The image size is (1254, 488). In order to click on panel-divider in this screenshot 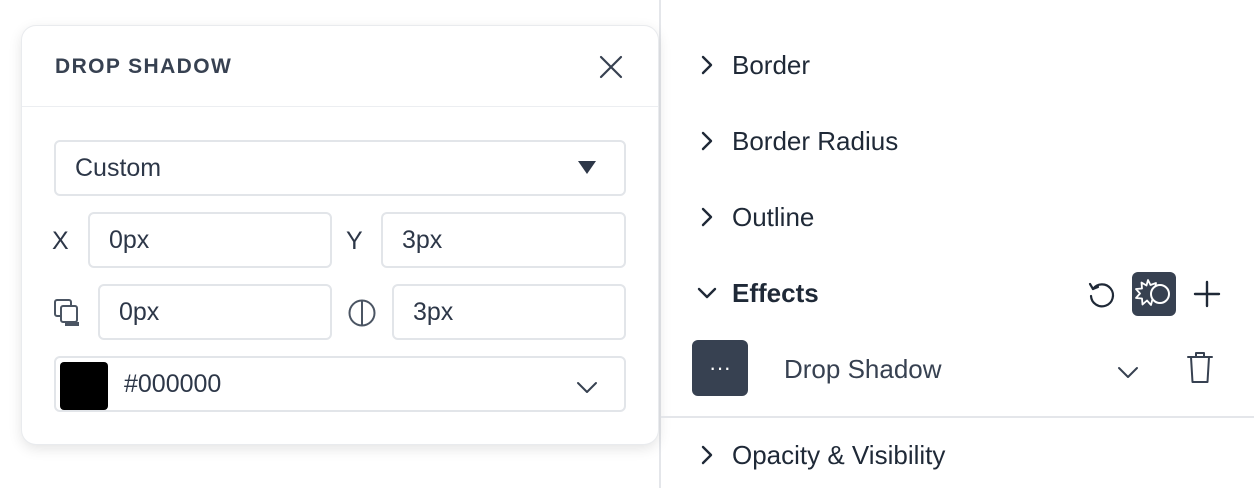, I will do `click(660, 244)`.